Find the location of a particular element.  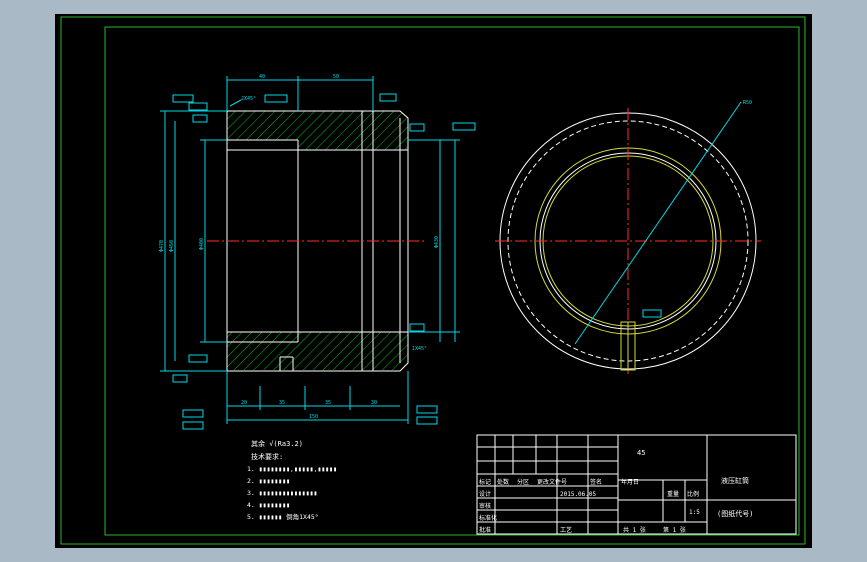

dim-top-right: 50 is located at coordinates (336, 77).